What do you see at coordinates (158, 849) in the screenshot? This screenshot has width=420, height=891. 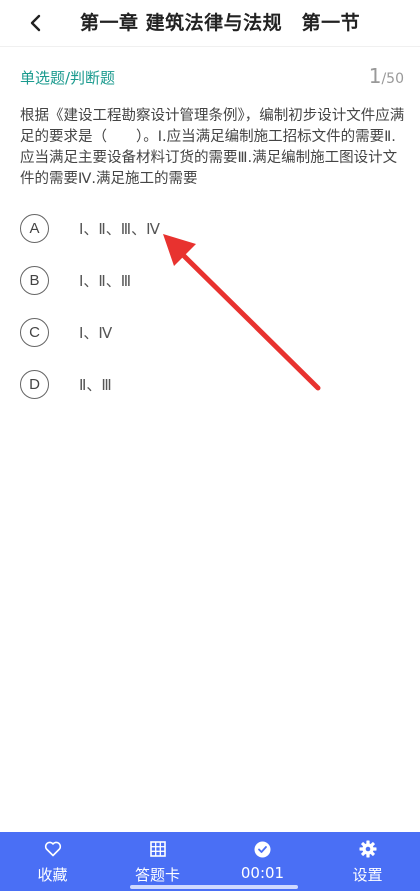 I see `grid-icon` at bounding box center [158, 849].